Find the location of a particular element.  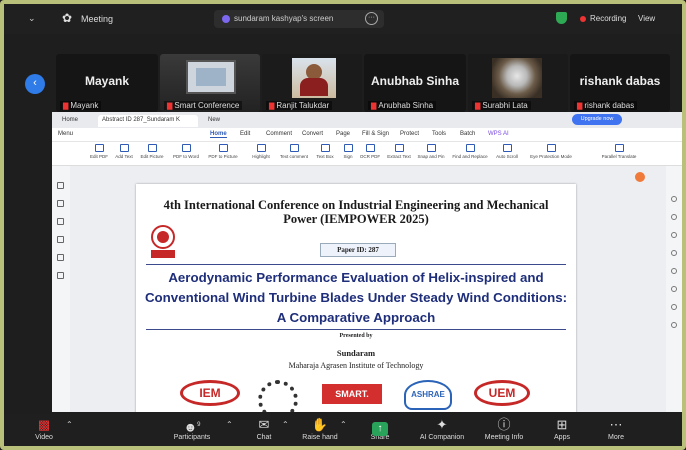

ribbon-highlight: Highlight is located at coordinates (261, 151).